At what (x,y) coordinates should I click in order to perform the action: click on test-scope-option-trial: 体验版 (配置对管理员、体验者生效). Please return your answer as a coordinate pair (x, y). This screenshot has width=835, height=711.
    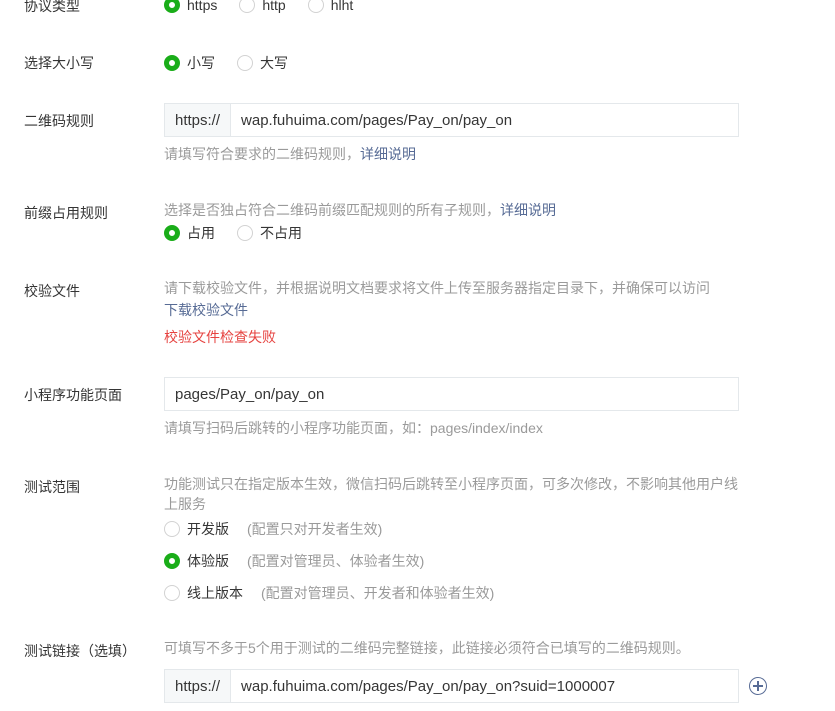
    Looking at the image, I should click on (294, 561).